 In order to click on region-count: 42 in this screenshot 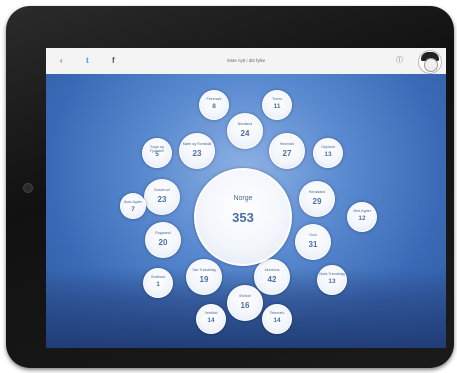, I will do `click(272, 279)`.